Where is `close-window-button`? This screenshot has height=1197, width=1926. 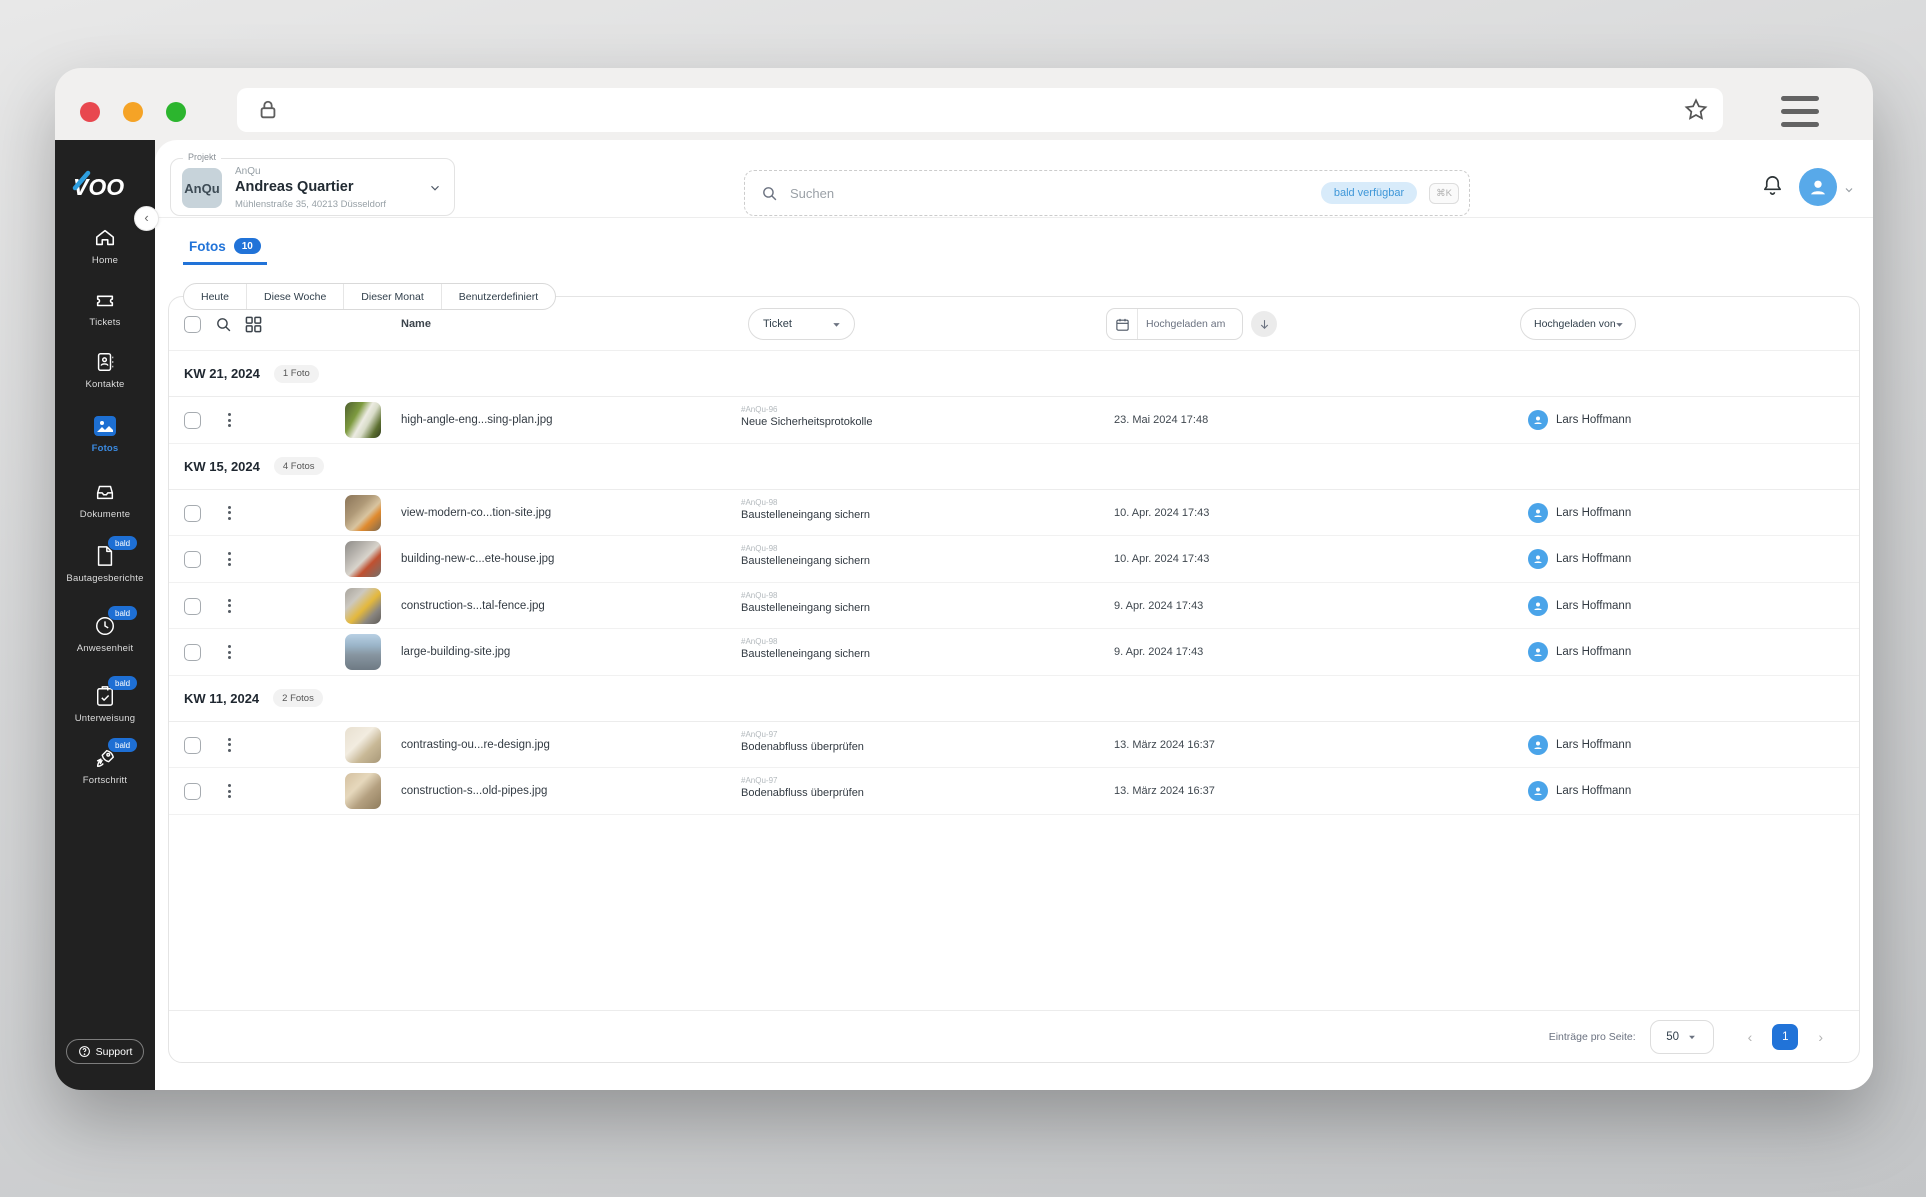
close-window-button is located at coordinates (90, 112).